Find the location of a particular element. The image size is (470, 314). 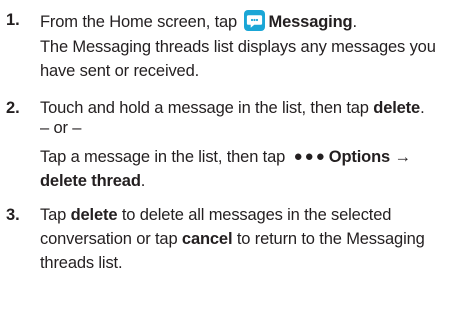

delete-thread-label: delete thread is located at coordinates (90, 181).